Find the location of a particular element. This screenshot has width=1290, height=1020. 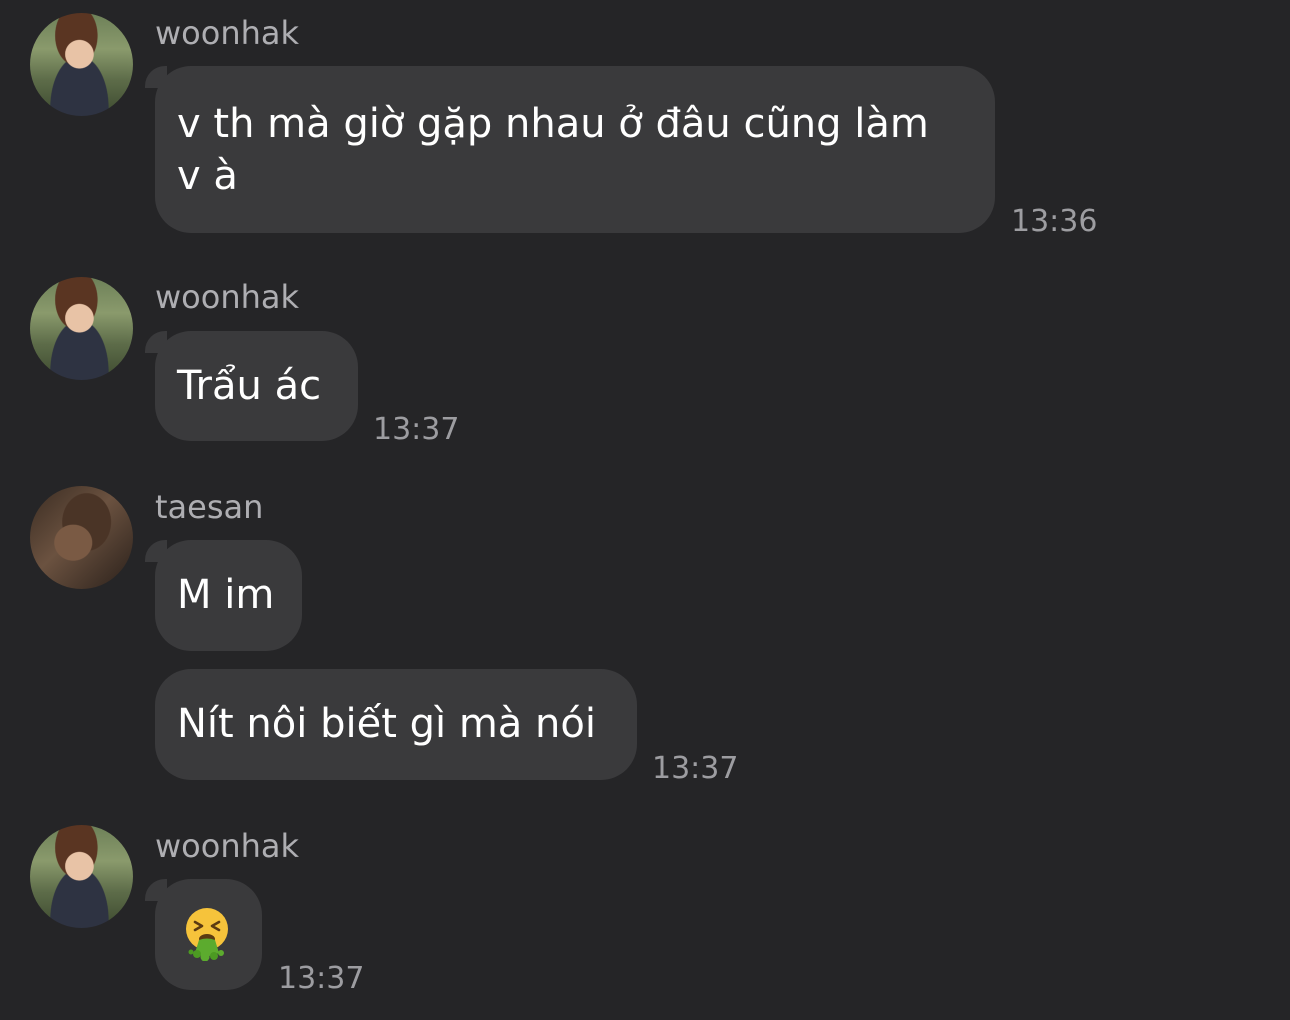

message-text: Trẩu ác is located at coordinates (249, 386).